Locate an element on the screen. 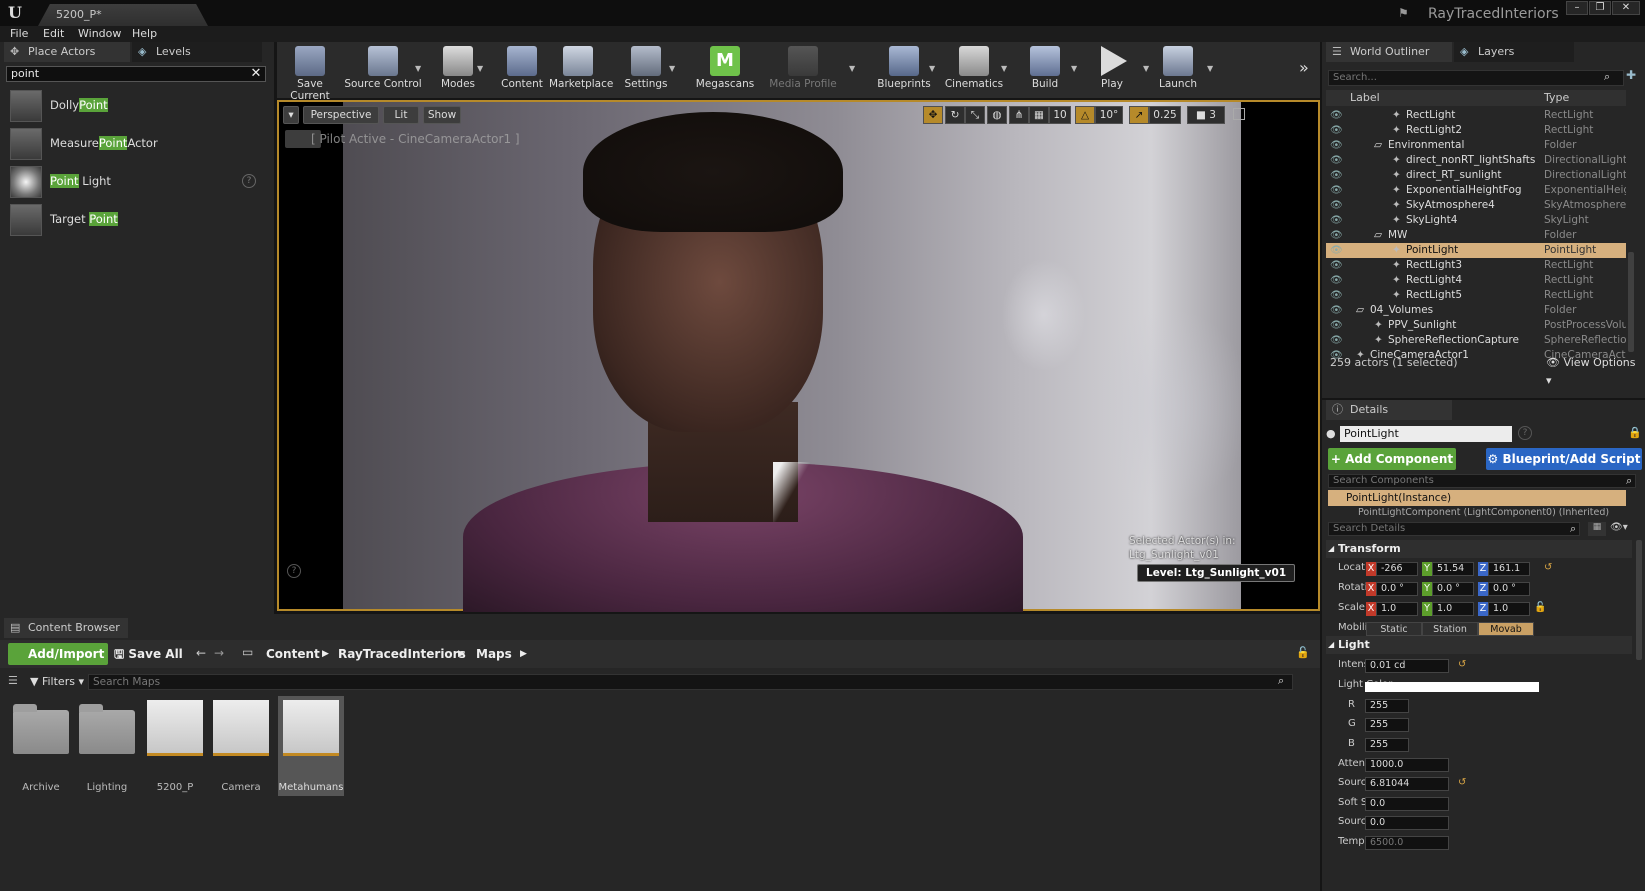  add-component-button: + Add Component ▾ is located at coordinates (1392, 468).